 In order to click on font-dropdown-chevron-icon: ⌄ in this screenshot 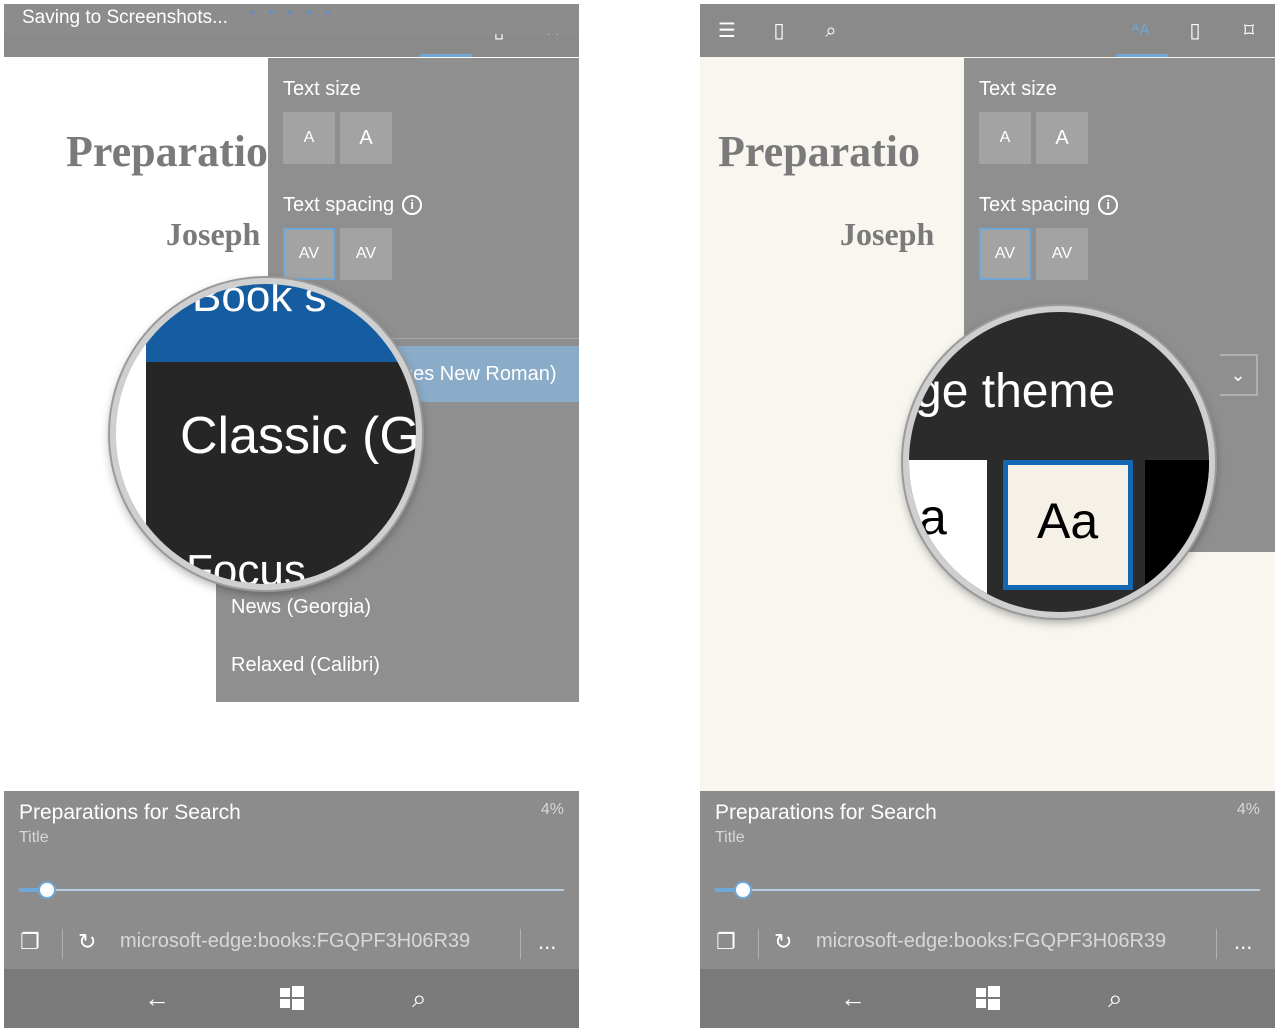, I will do `click(1239, 375)`.